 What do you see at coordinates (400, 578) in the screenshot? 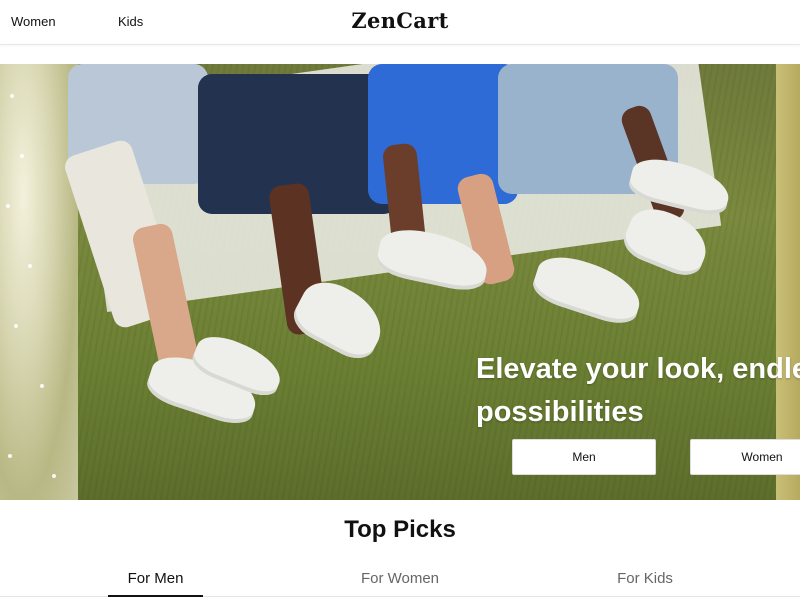
I see `tab-for-women: For Women` at bounding box center [400, 578].